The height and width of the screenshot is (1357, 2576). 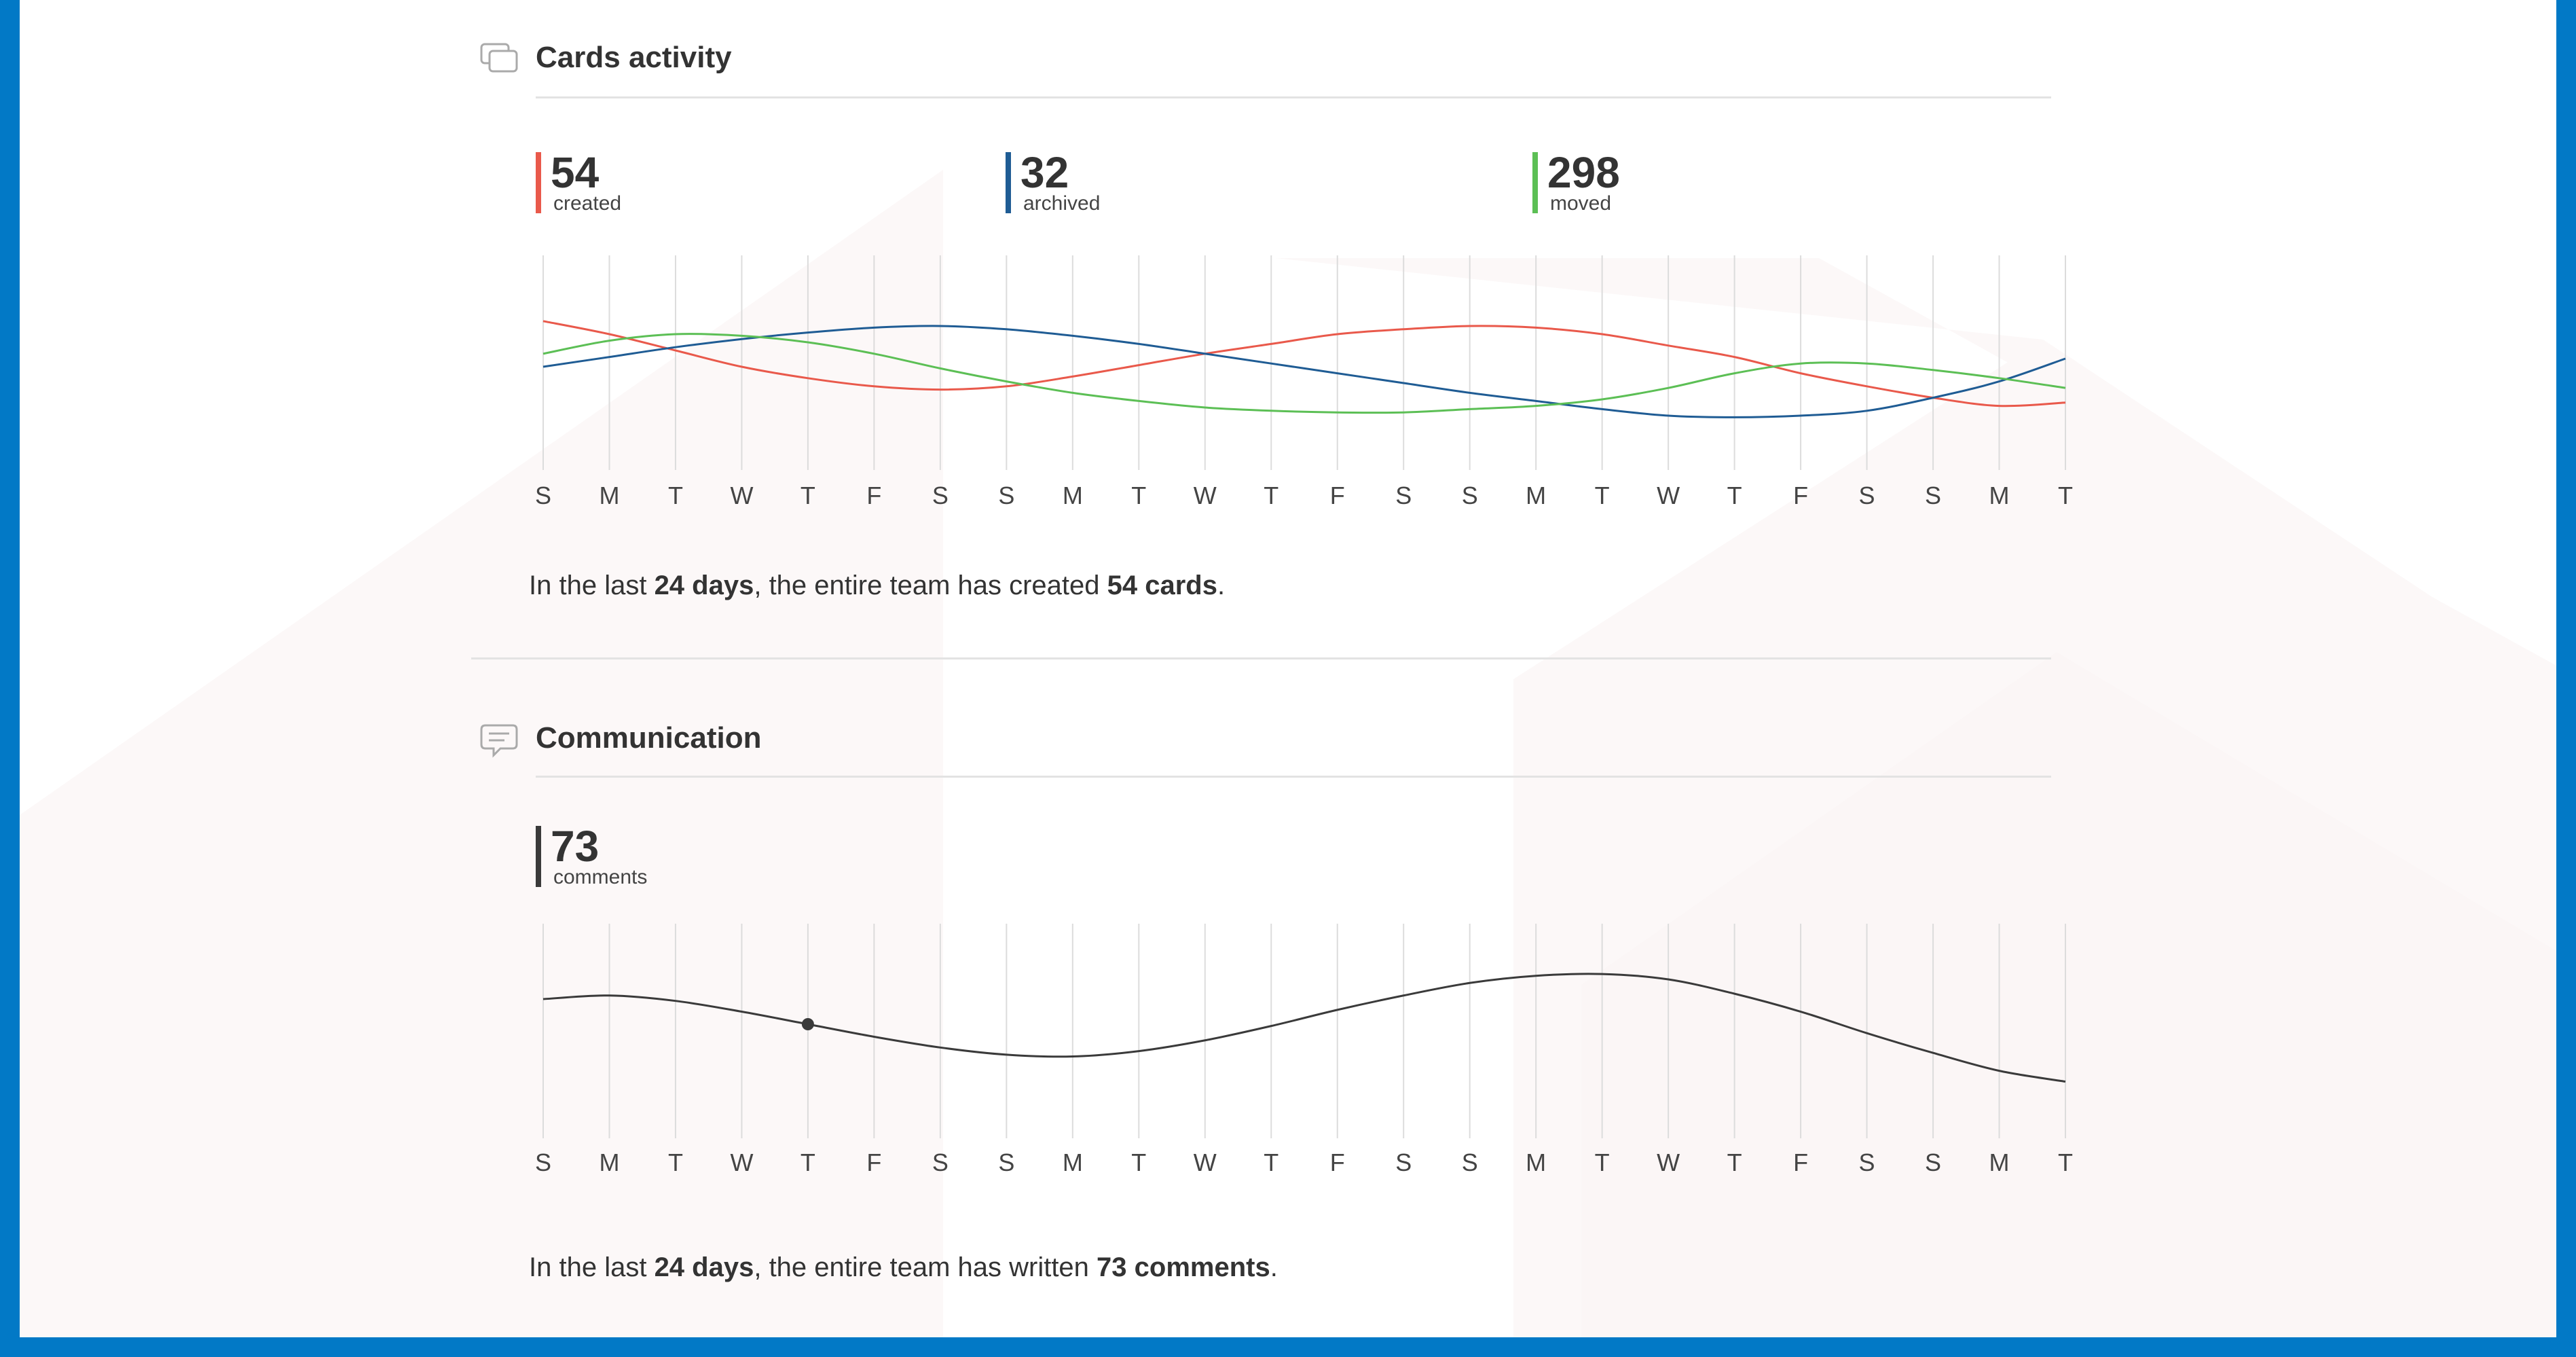 I want to click on summary-suffix: ., so click(x=1274, y=1267).